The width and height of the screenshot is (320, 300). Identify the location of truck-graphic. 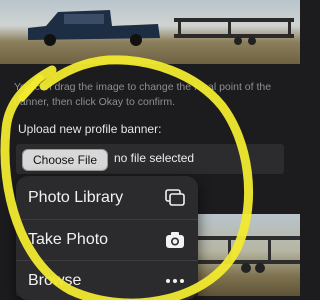
(94, 28).